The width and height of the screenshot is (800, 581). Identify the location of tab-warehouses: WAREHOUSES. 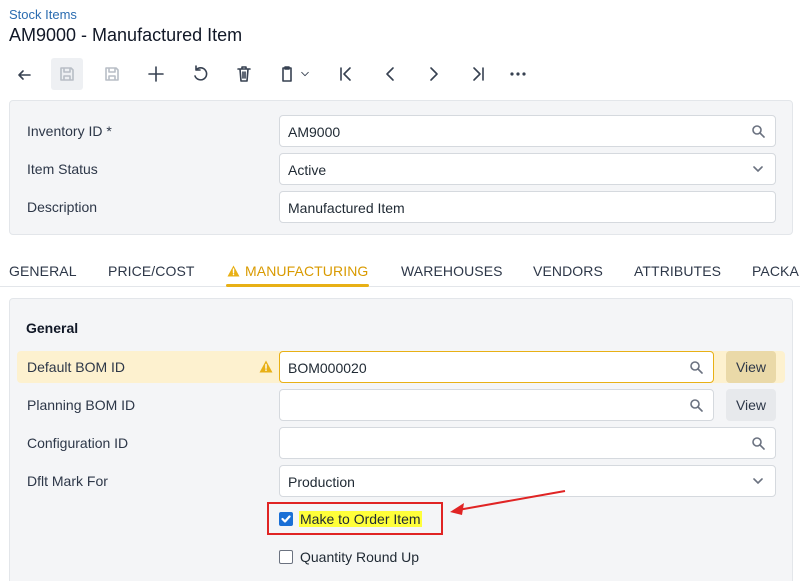
(452, 271).